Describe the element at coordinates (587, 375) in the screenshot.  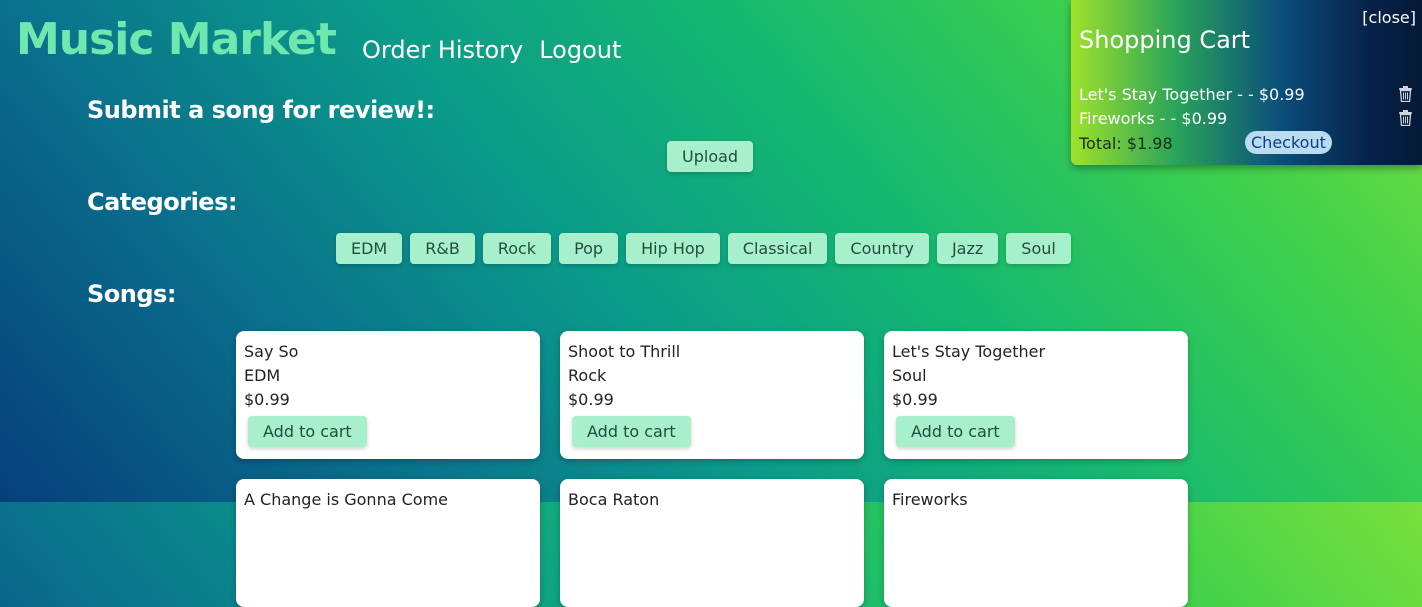
I see `song-genre: Rock` at that location.